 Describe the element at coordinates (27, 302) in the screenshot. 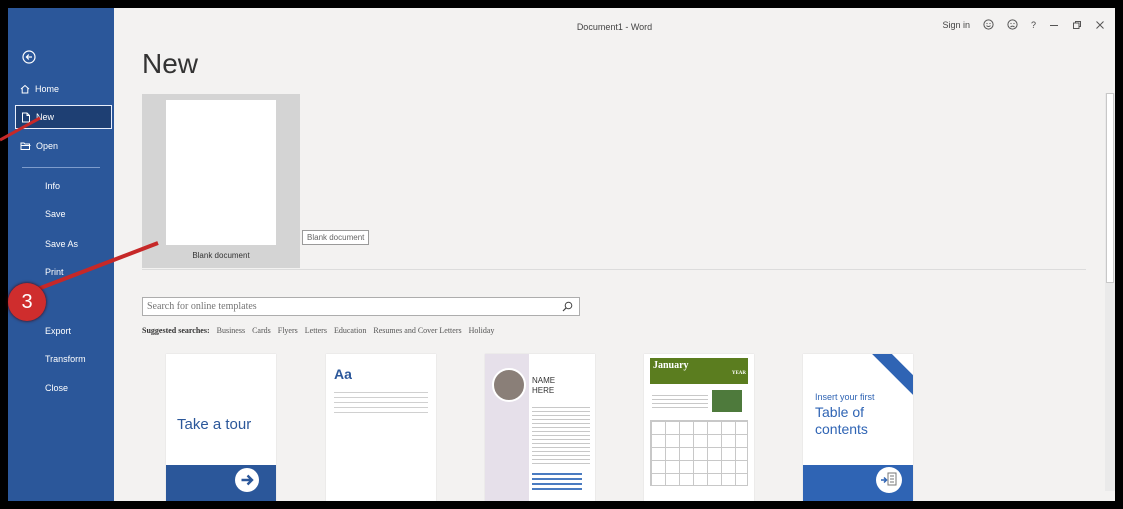

I see `step-number-badge: 3` at that location.